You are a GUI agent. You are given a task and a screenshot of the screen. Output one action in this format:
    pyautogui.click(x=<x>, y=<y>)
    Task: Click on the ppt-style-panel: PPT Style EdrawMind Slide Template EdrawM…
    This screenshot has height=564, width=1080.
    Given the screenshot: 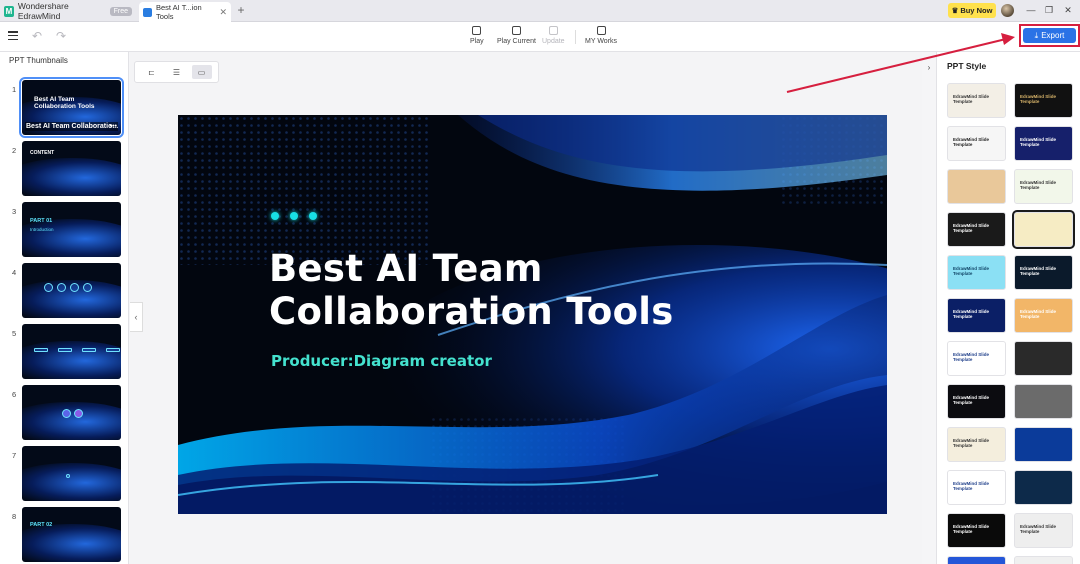 What is the action you would take?
    pyautogui.click(x=1008, y=308)
    